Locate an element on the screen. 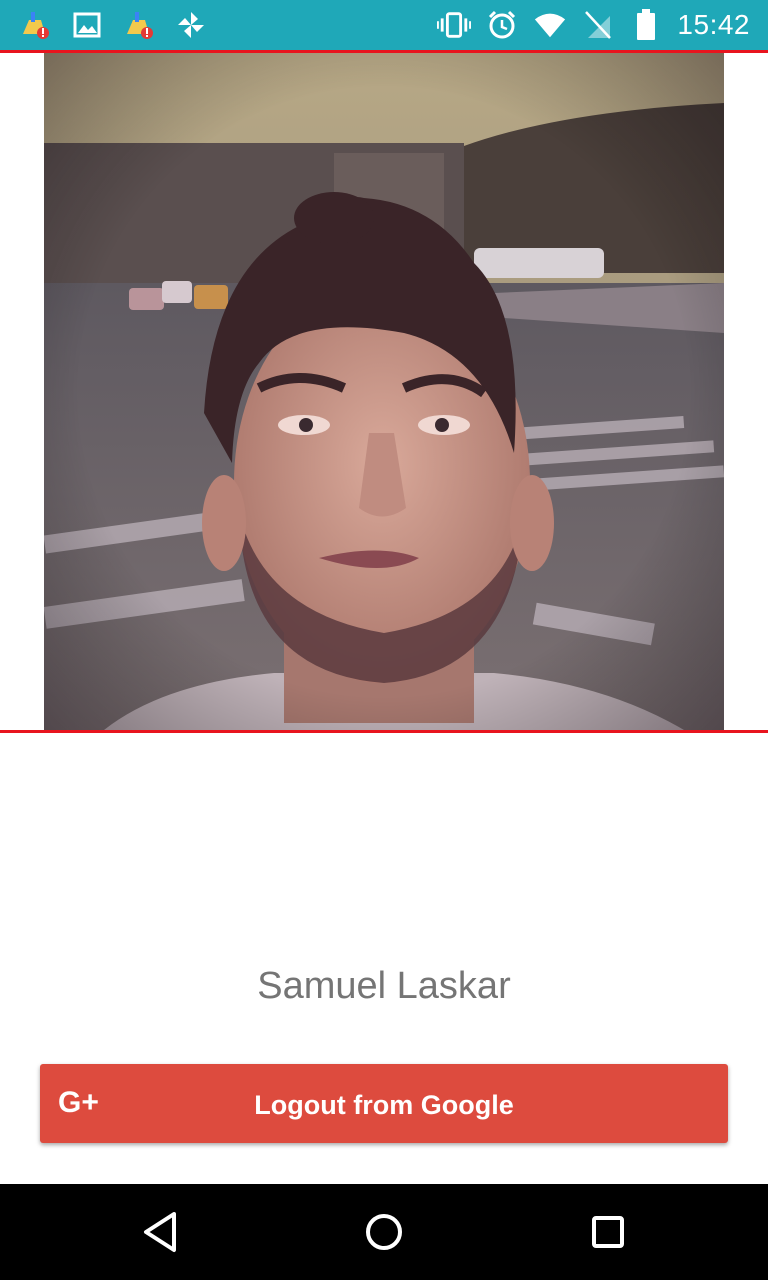 The image size is (768, 1280). back-triangle-icon is located at coordinates (160, 1232).